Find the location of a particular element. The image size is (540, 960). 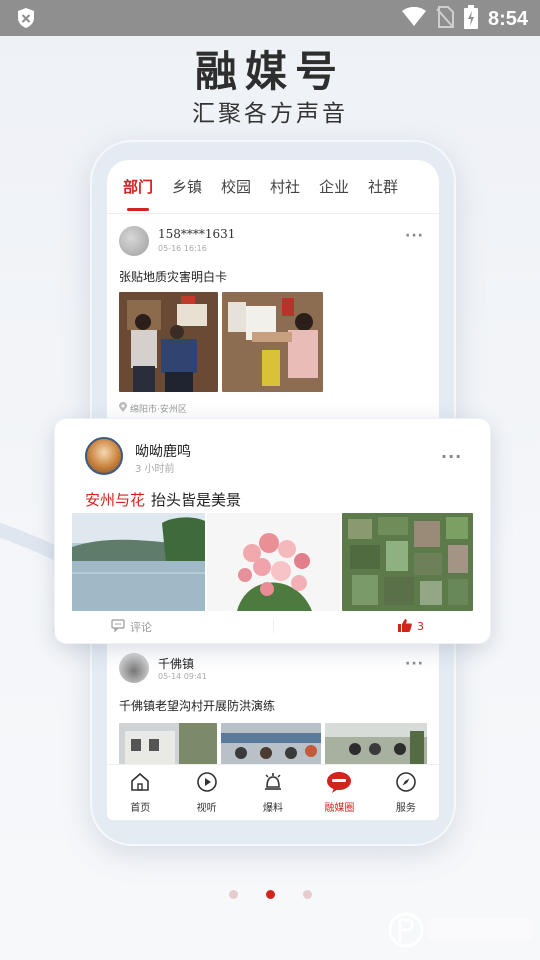

nav-media-label: 视听 is located at coordinates (206, 808).